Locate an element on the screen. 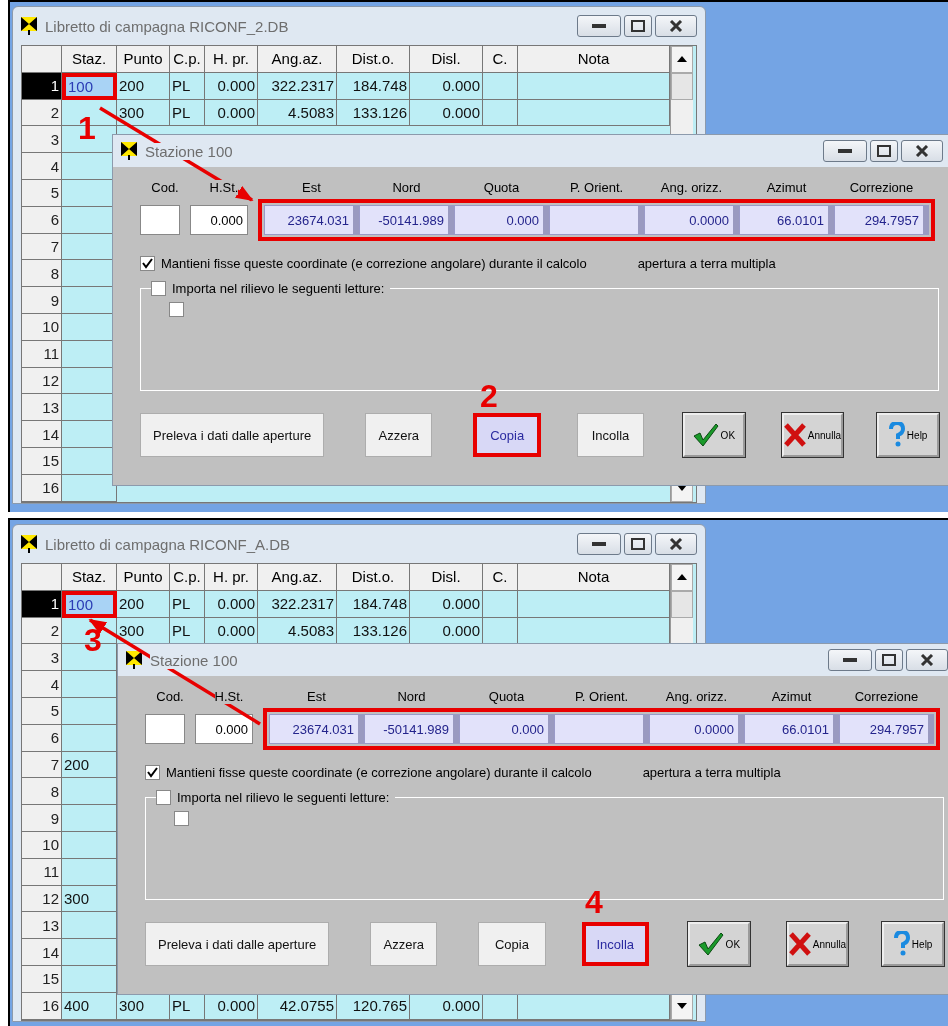 This screenshot has width=948, height=1026. input-field: 0.0000 is located at coordinates (691, 220).